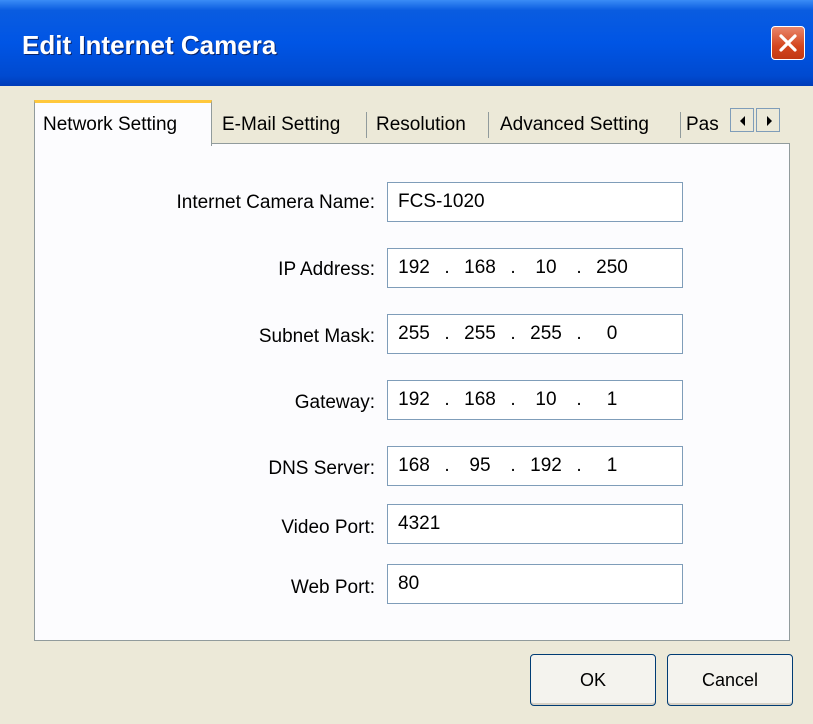 This screenshot has height=724, width=813. Describe the element at coordinates (546, 268) in the screenshot. I see `ip-octet-3: 10` at that location.